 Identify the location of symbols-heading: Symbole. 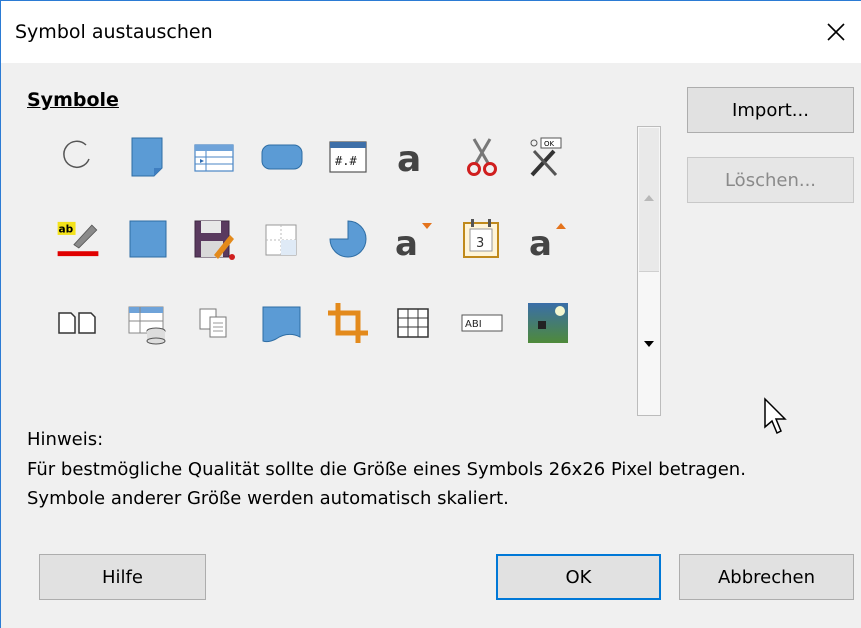
(73, 100).